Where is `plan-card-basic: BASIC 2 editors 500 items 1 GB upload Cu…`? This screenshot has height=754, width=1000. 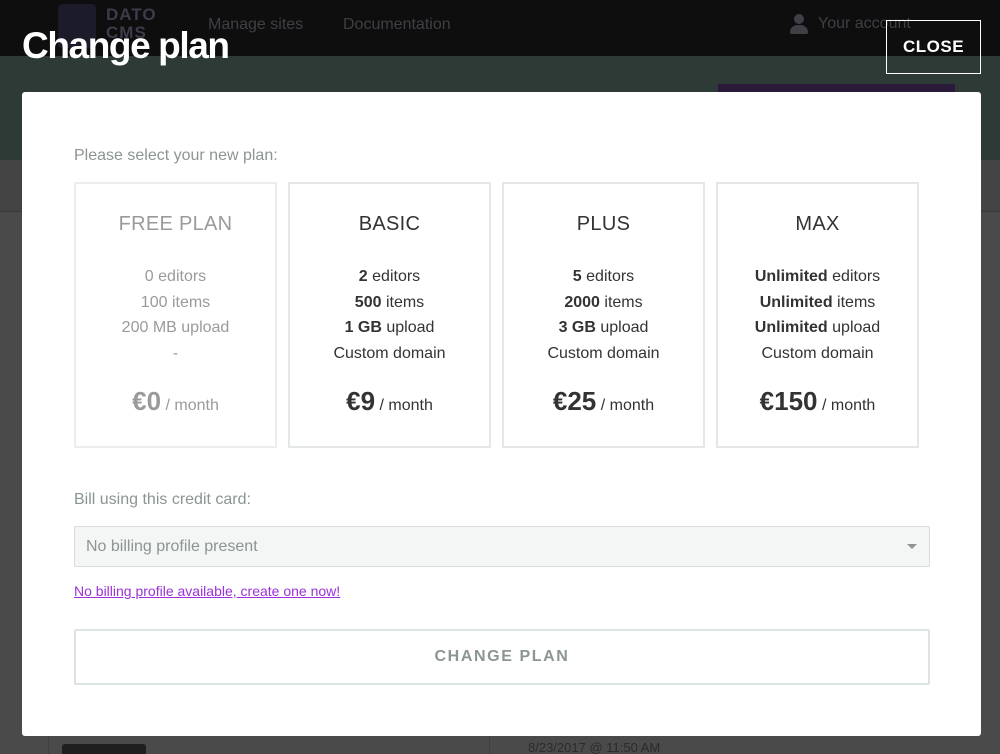 plan-card-basic: BASIC 2 editors 500 items 1 GB upload Cu… is located at coordinates (389, 315).